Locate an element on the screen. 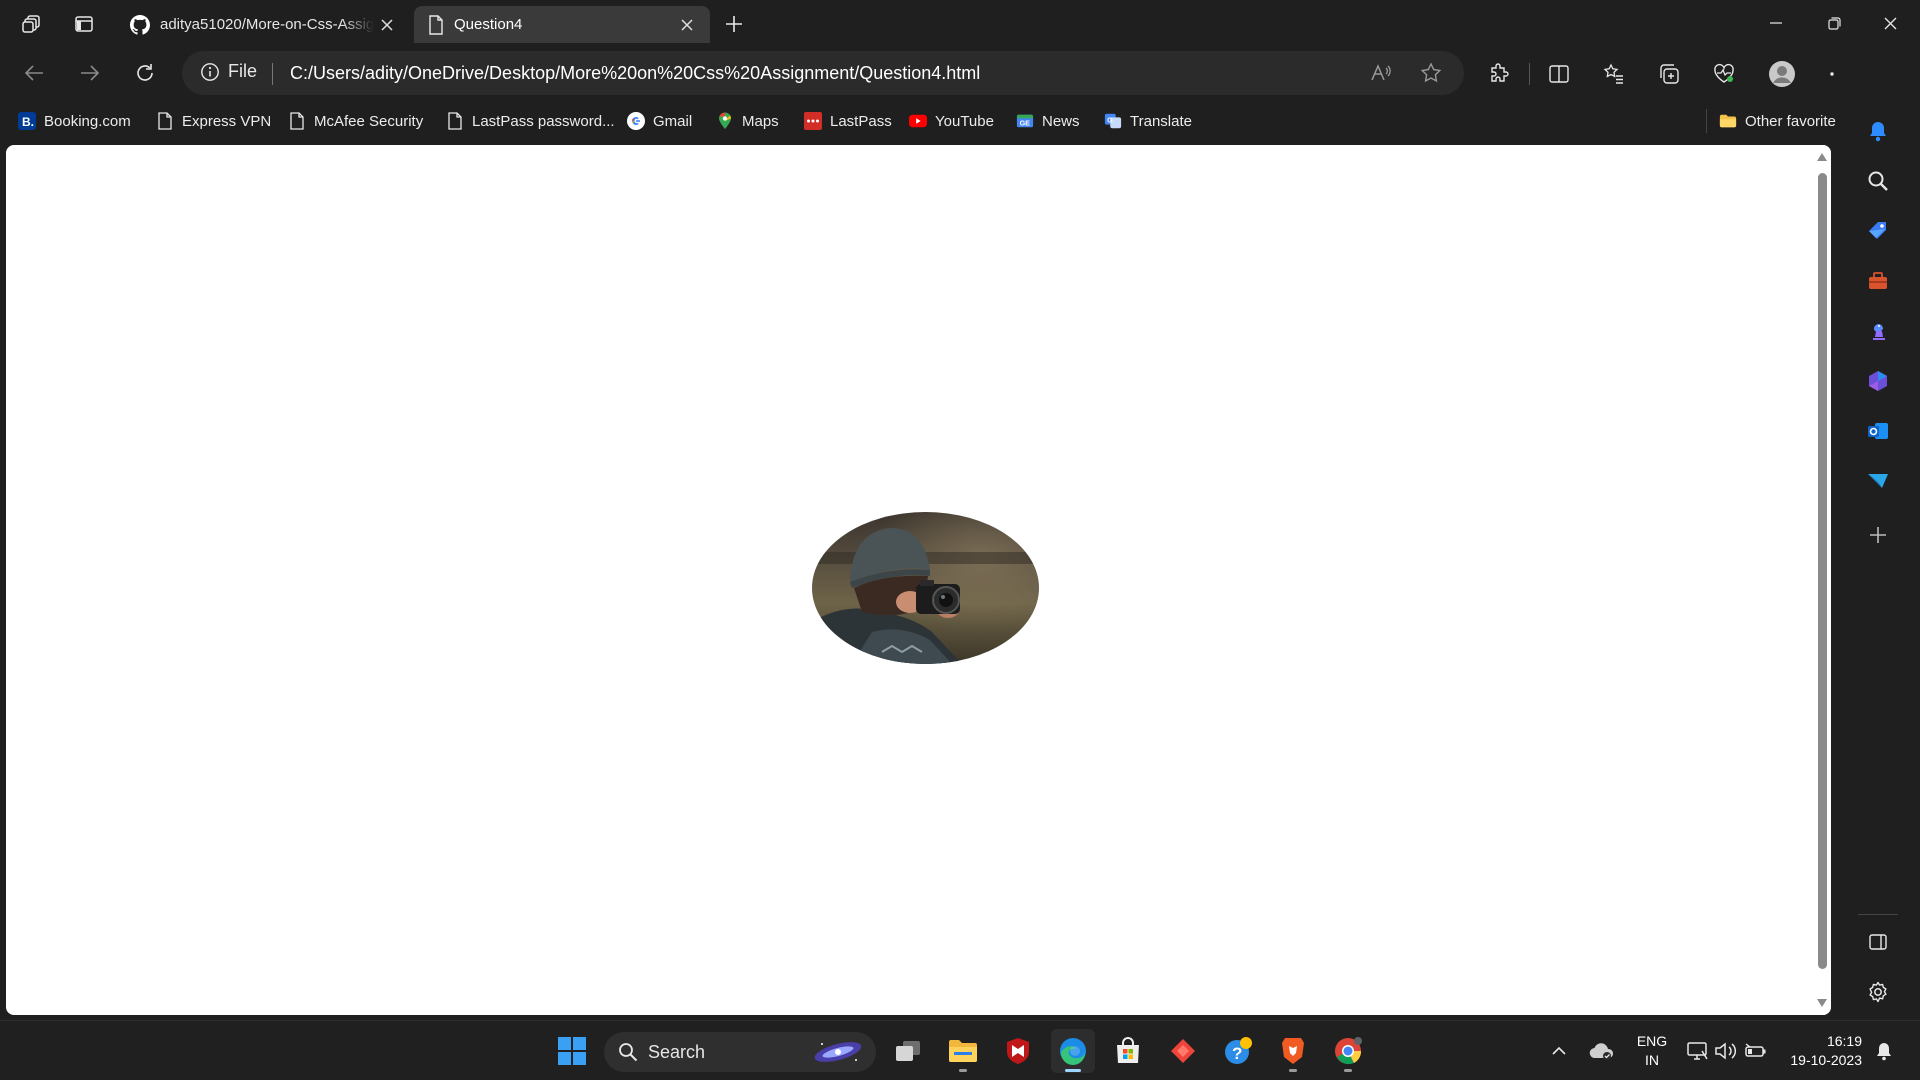 This screenshot has height=1080, width=1920. svg-text: GE is located at coordinates (1025, 123).